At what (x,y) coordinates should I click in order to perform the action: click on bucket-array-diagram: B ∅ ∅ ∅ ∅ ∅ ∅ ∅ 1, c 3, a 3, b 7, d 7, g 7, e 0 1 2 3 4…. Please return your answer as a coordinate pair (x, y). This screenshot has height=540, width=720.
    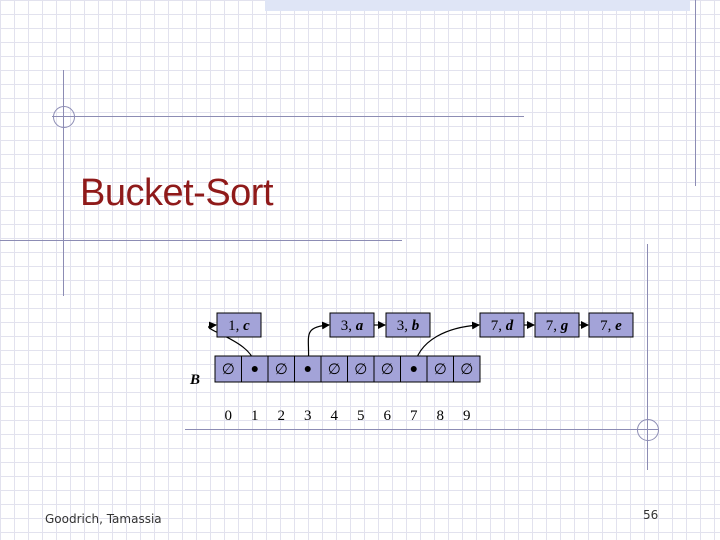
    Looking at the image, I should click on (411, 368).